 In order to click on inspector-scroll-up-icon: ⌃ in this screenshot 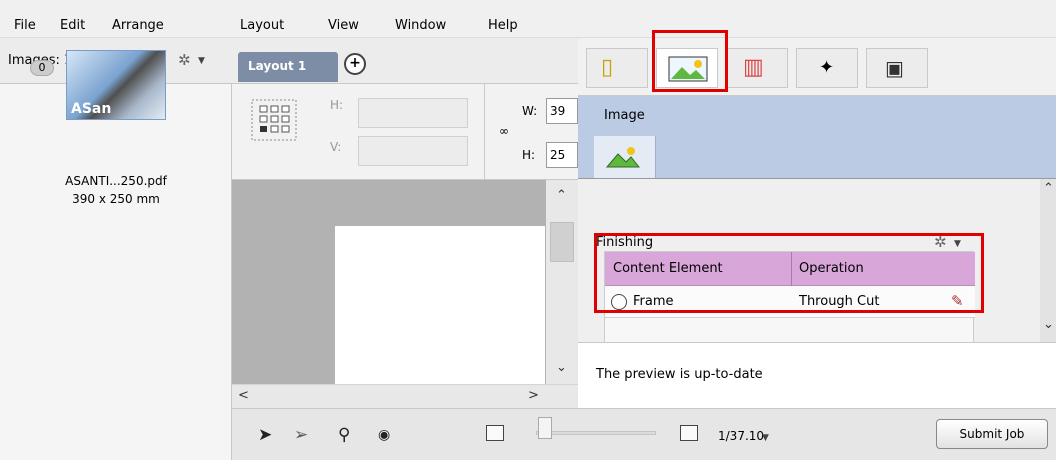, I will do `click(1048, 188)`.